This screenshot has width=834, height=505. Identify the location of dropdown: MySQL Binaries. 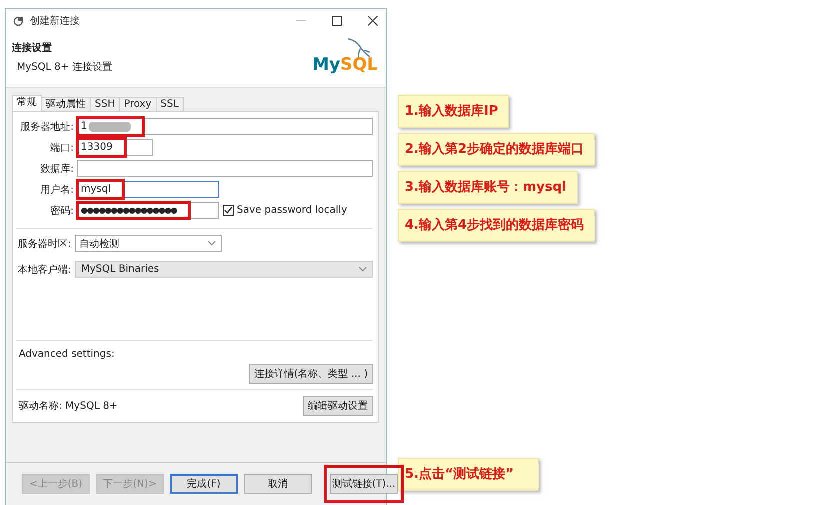
(224, 269).